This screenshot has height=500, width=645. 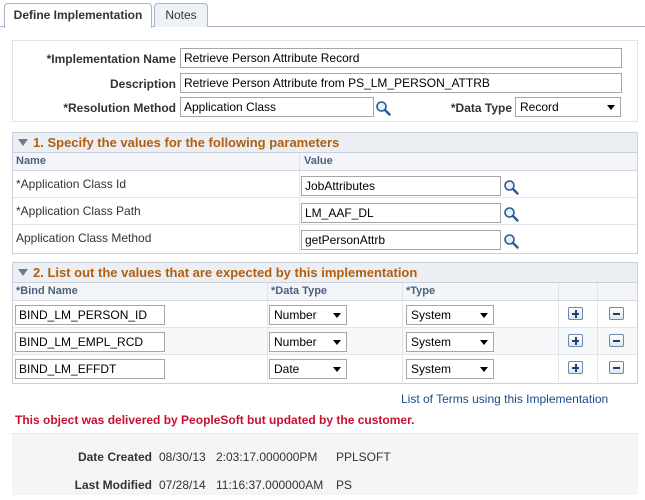 I want to click on parameters-column-headers: Name Value, so click(x=325, y=162).